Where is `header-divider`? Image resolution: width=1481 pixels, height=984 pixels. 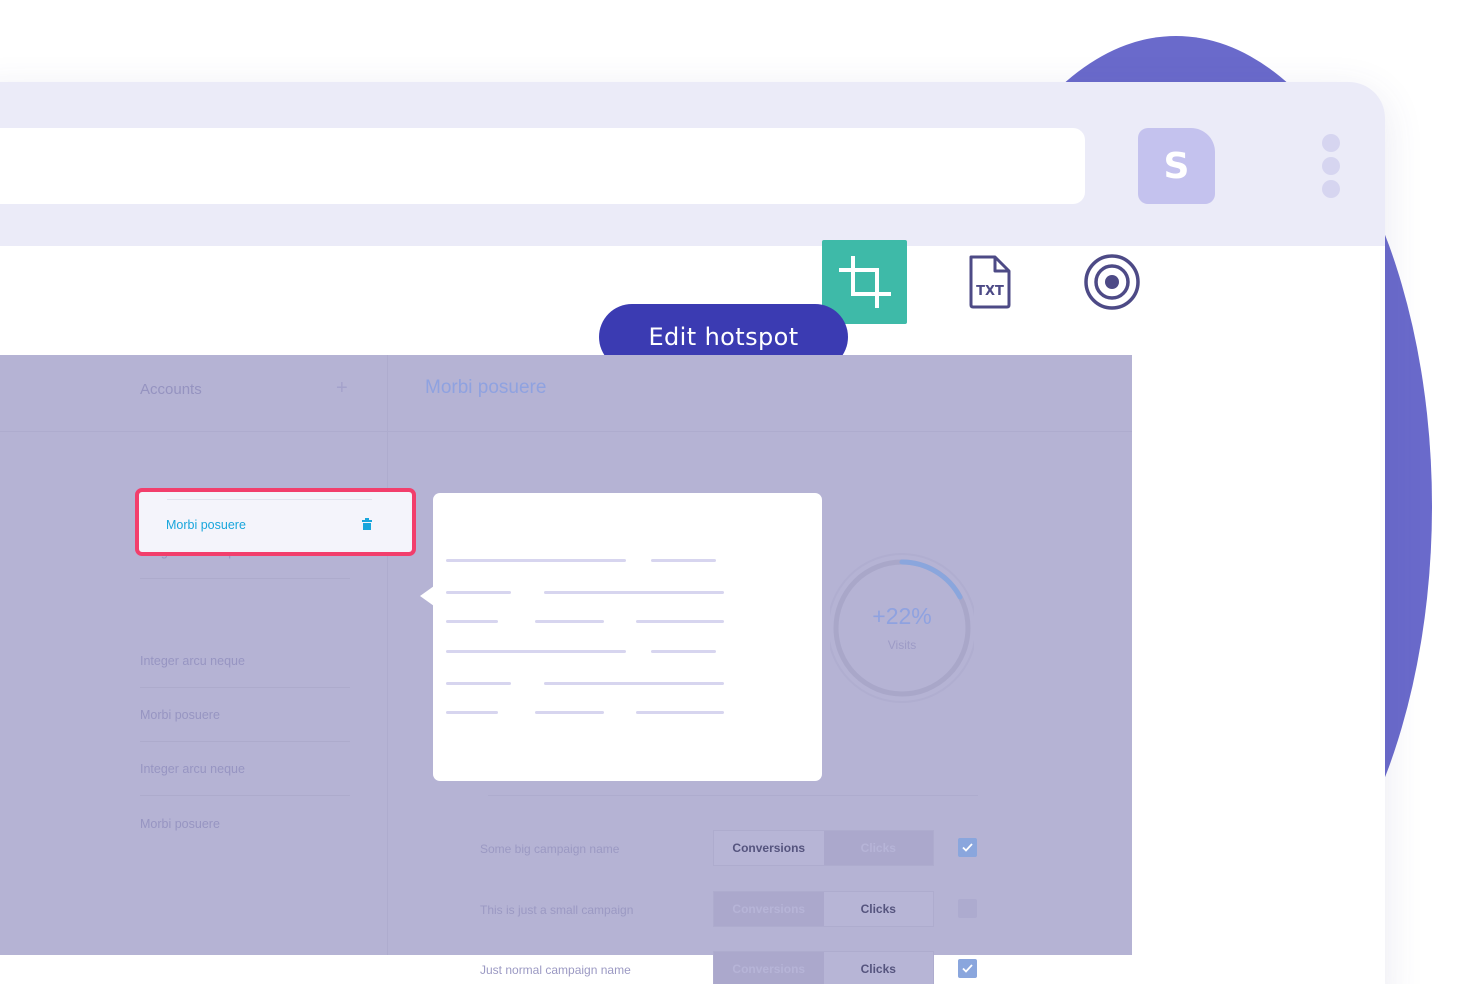 header-divider is located at coordinates (566, 431).